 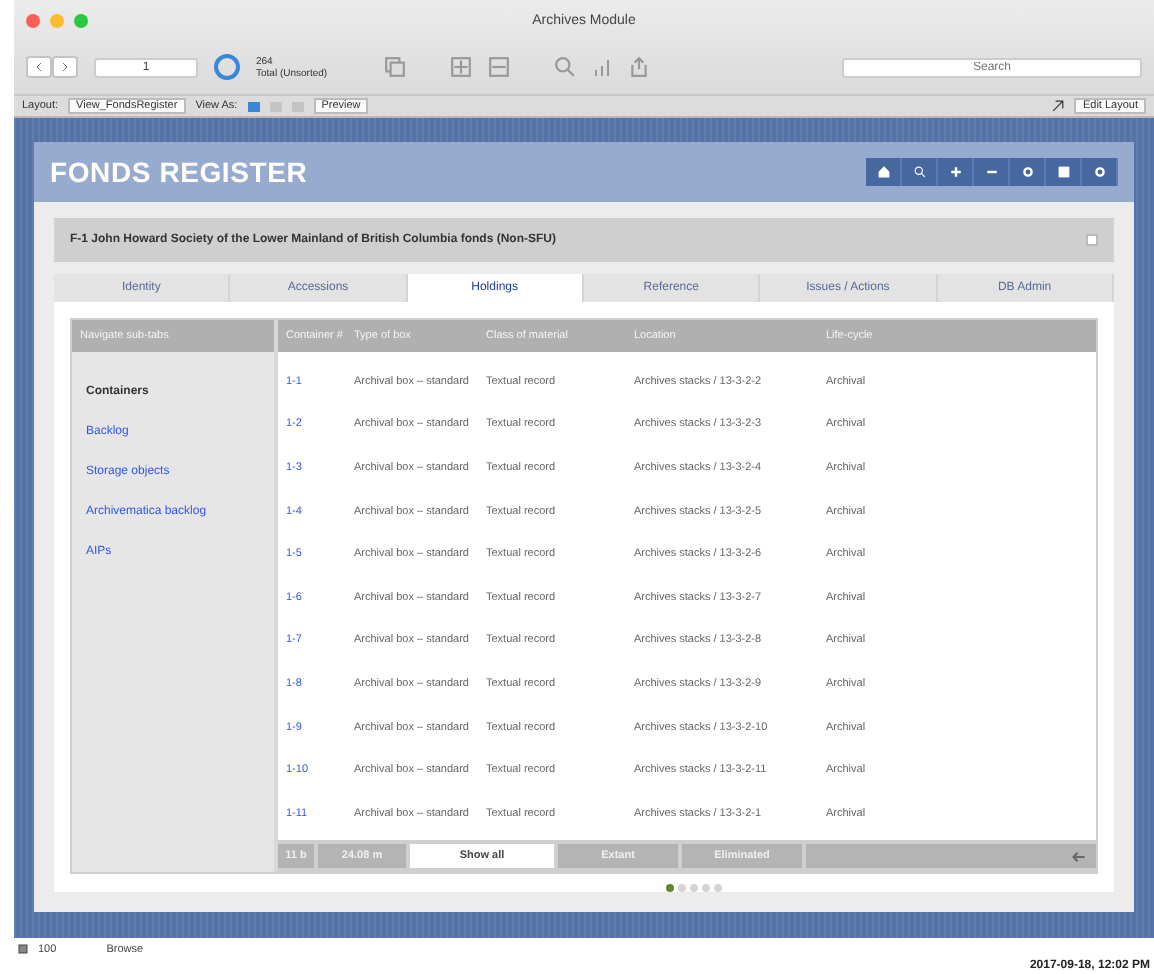 I want to click on page-title: FONDS REGISTER, so click(x=179, y=172).